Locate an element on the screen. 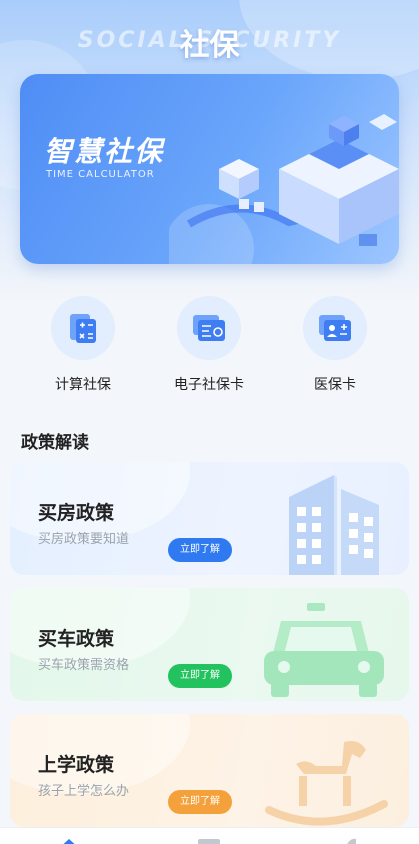 The width and height of the screenshot is (419, 844). quick-action-label: 电子社保卡 is located at coordinates (209, 385).